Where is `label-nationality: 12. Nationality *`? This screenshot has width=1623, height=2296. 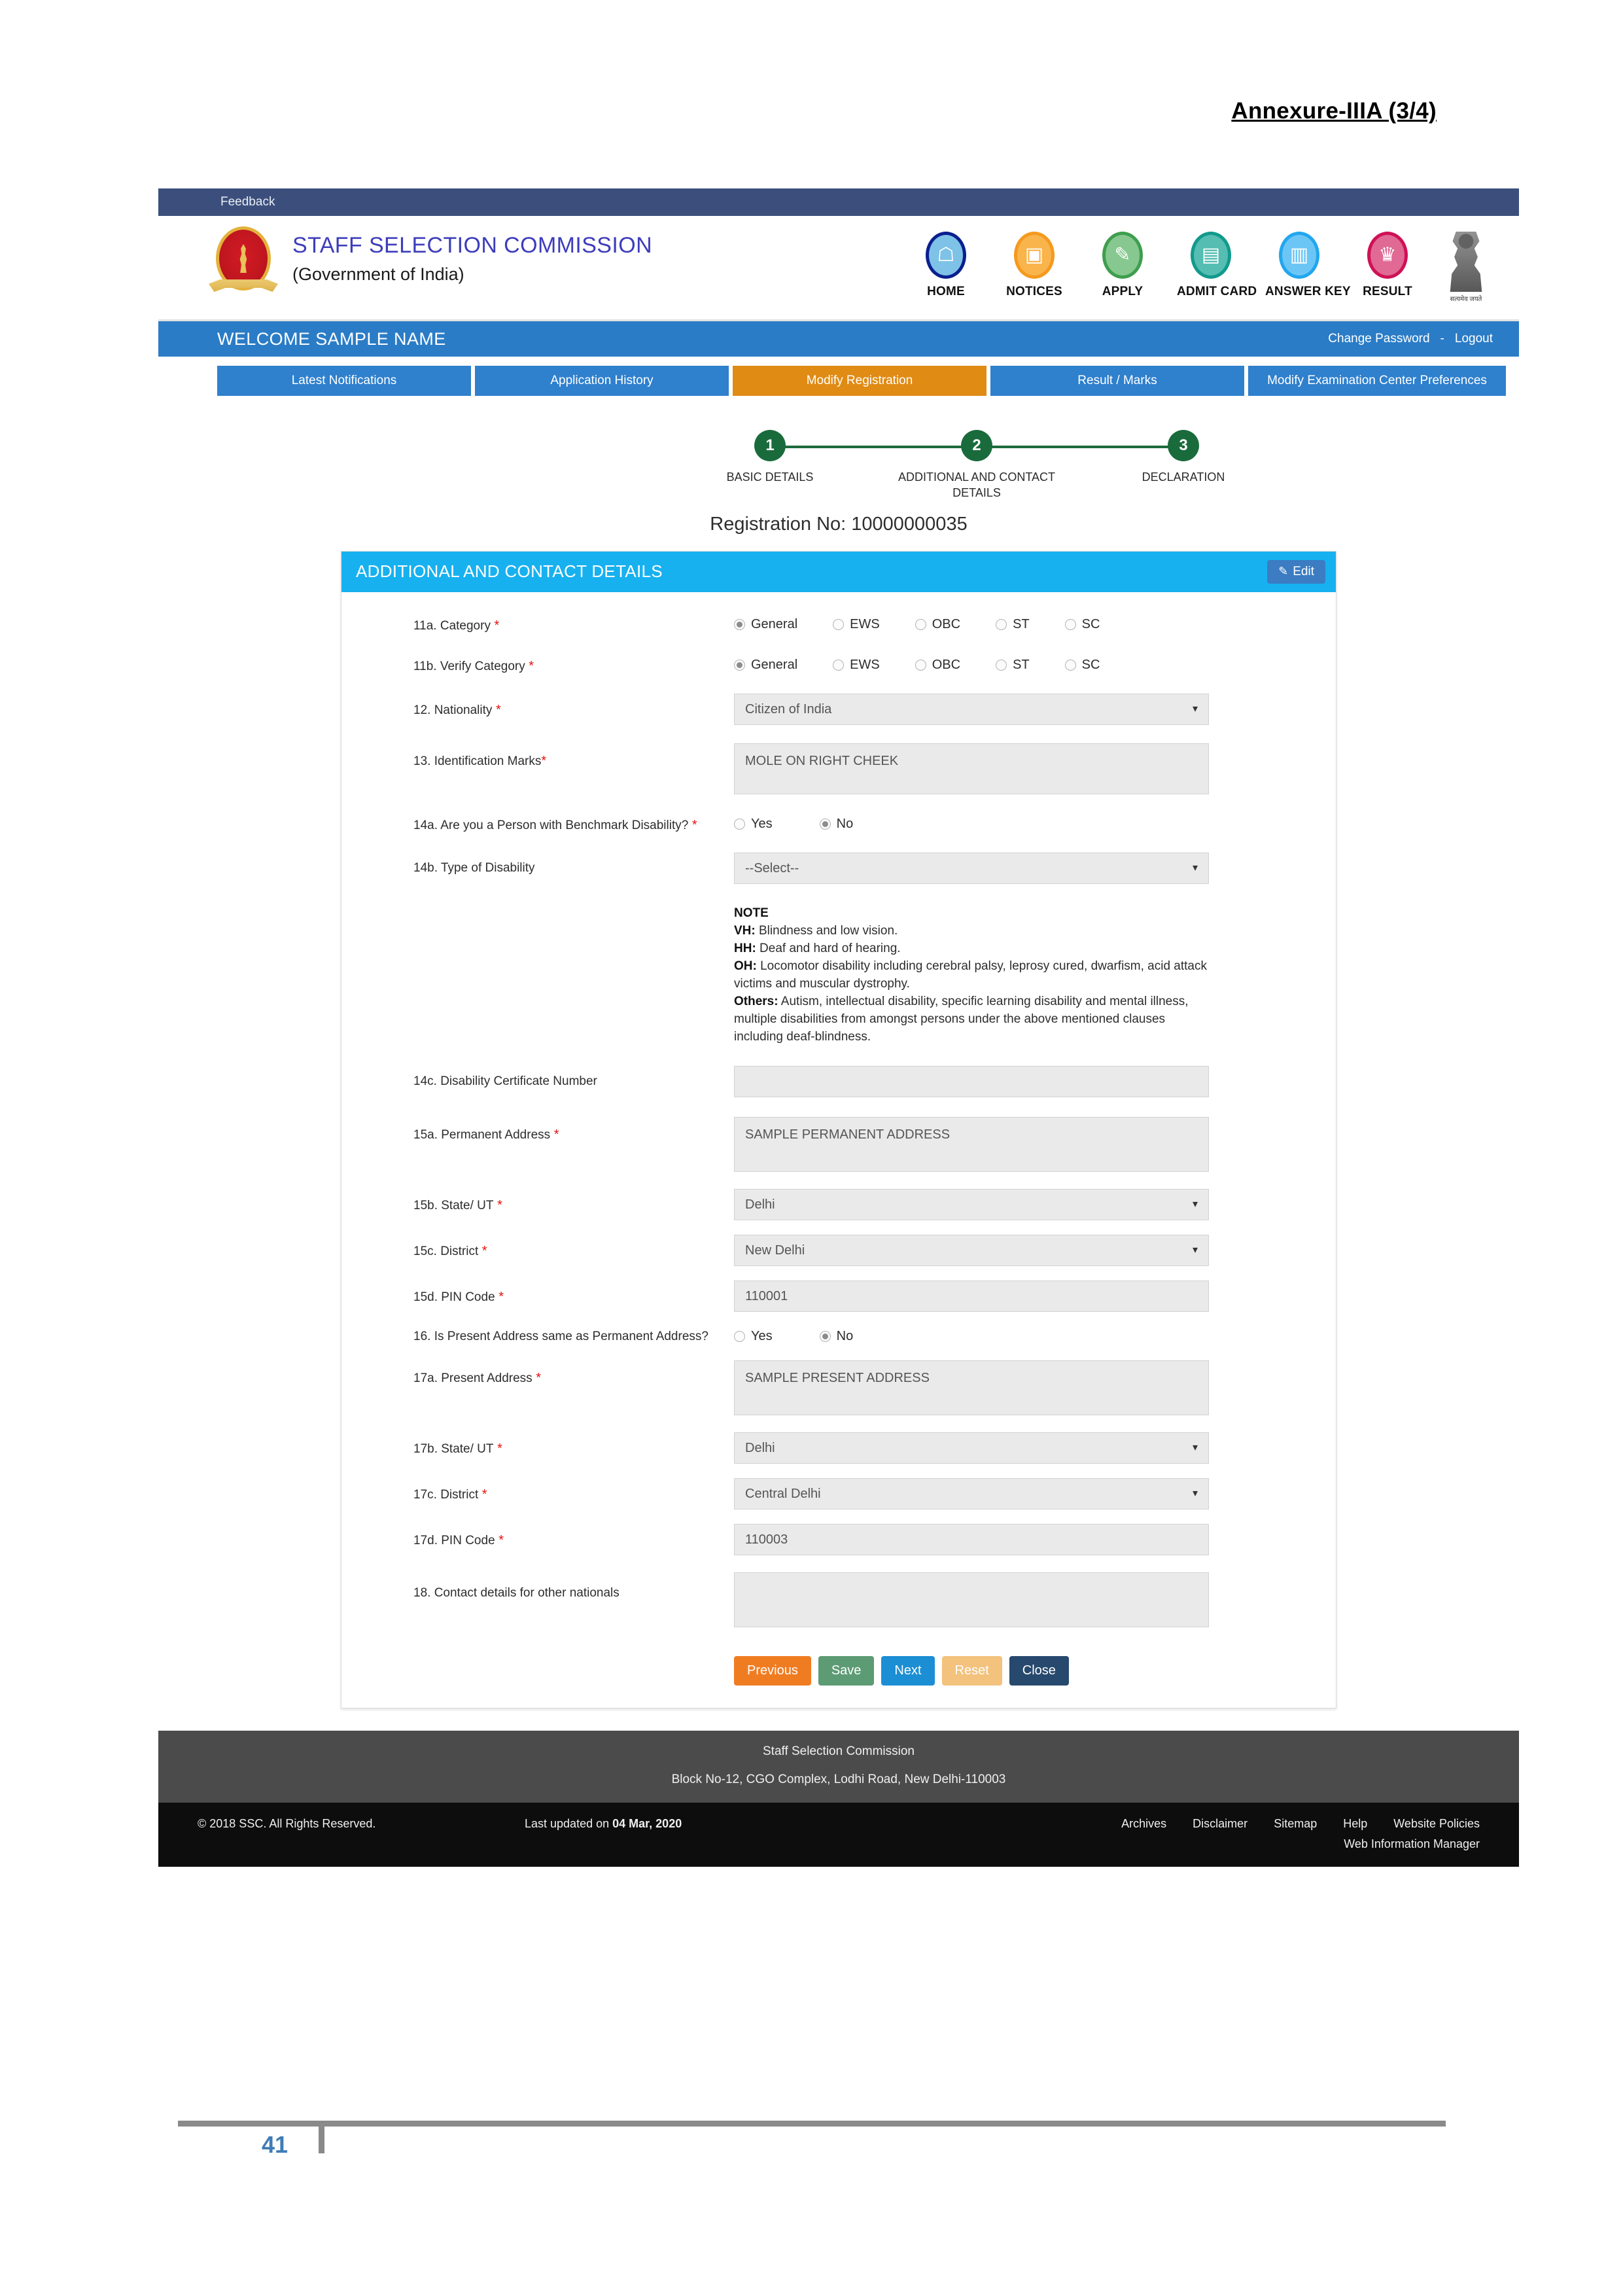 label-nationality: 12. Nationality * is located at coordinates (457, 710).